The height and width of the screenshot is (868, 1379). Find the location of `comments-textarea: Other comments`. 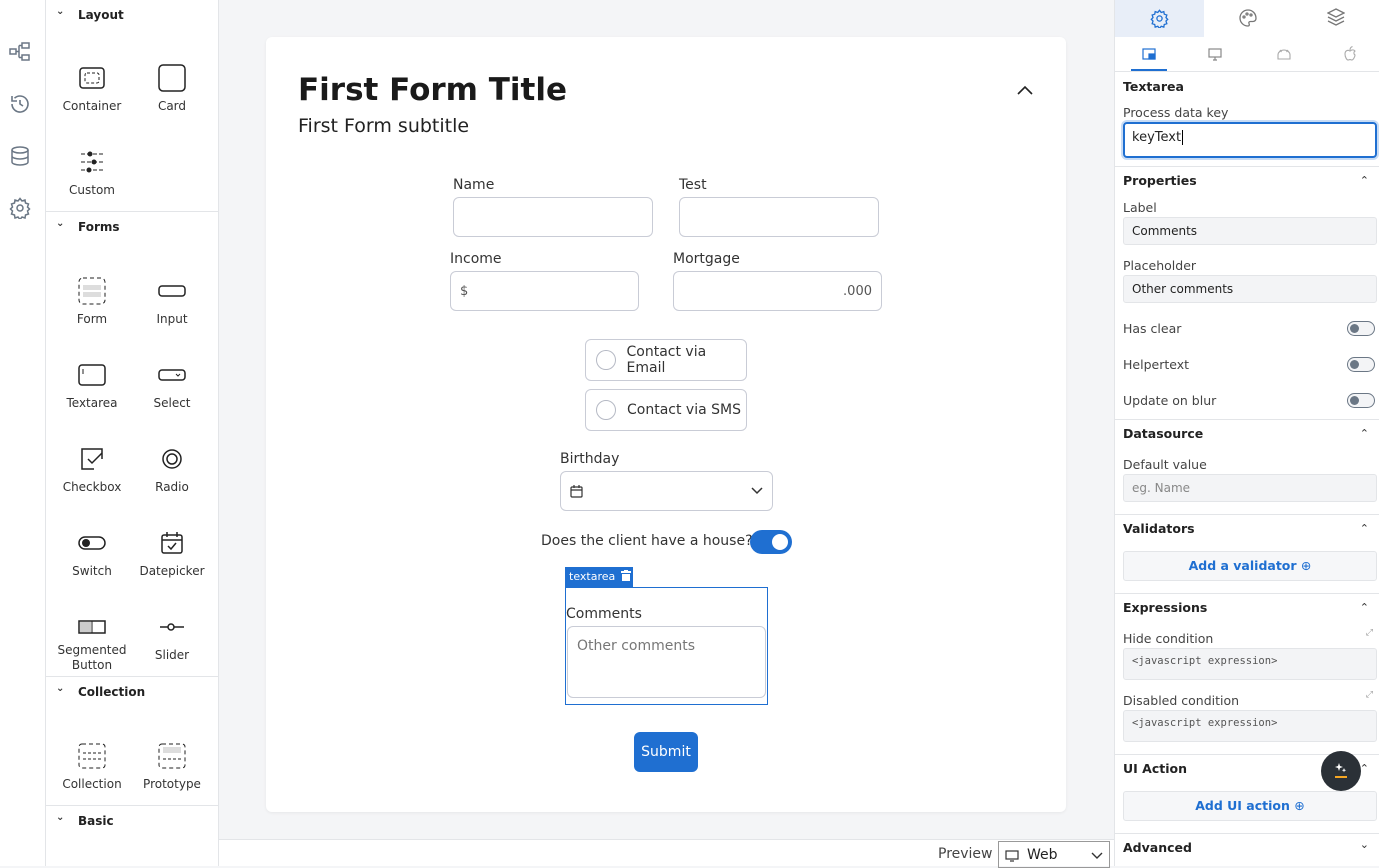

comments-textarea: Other comments is located at coordinates (666, 662).